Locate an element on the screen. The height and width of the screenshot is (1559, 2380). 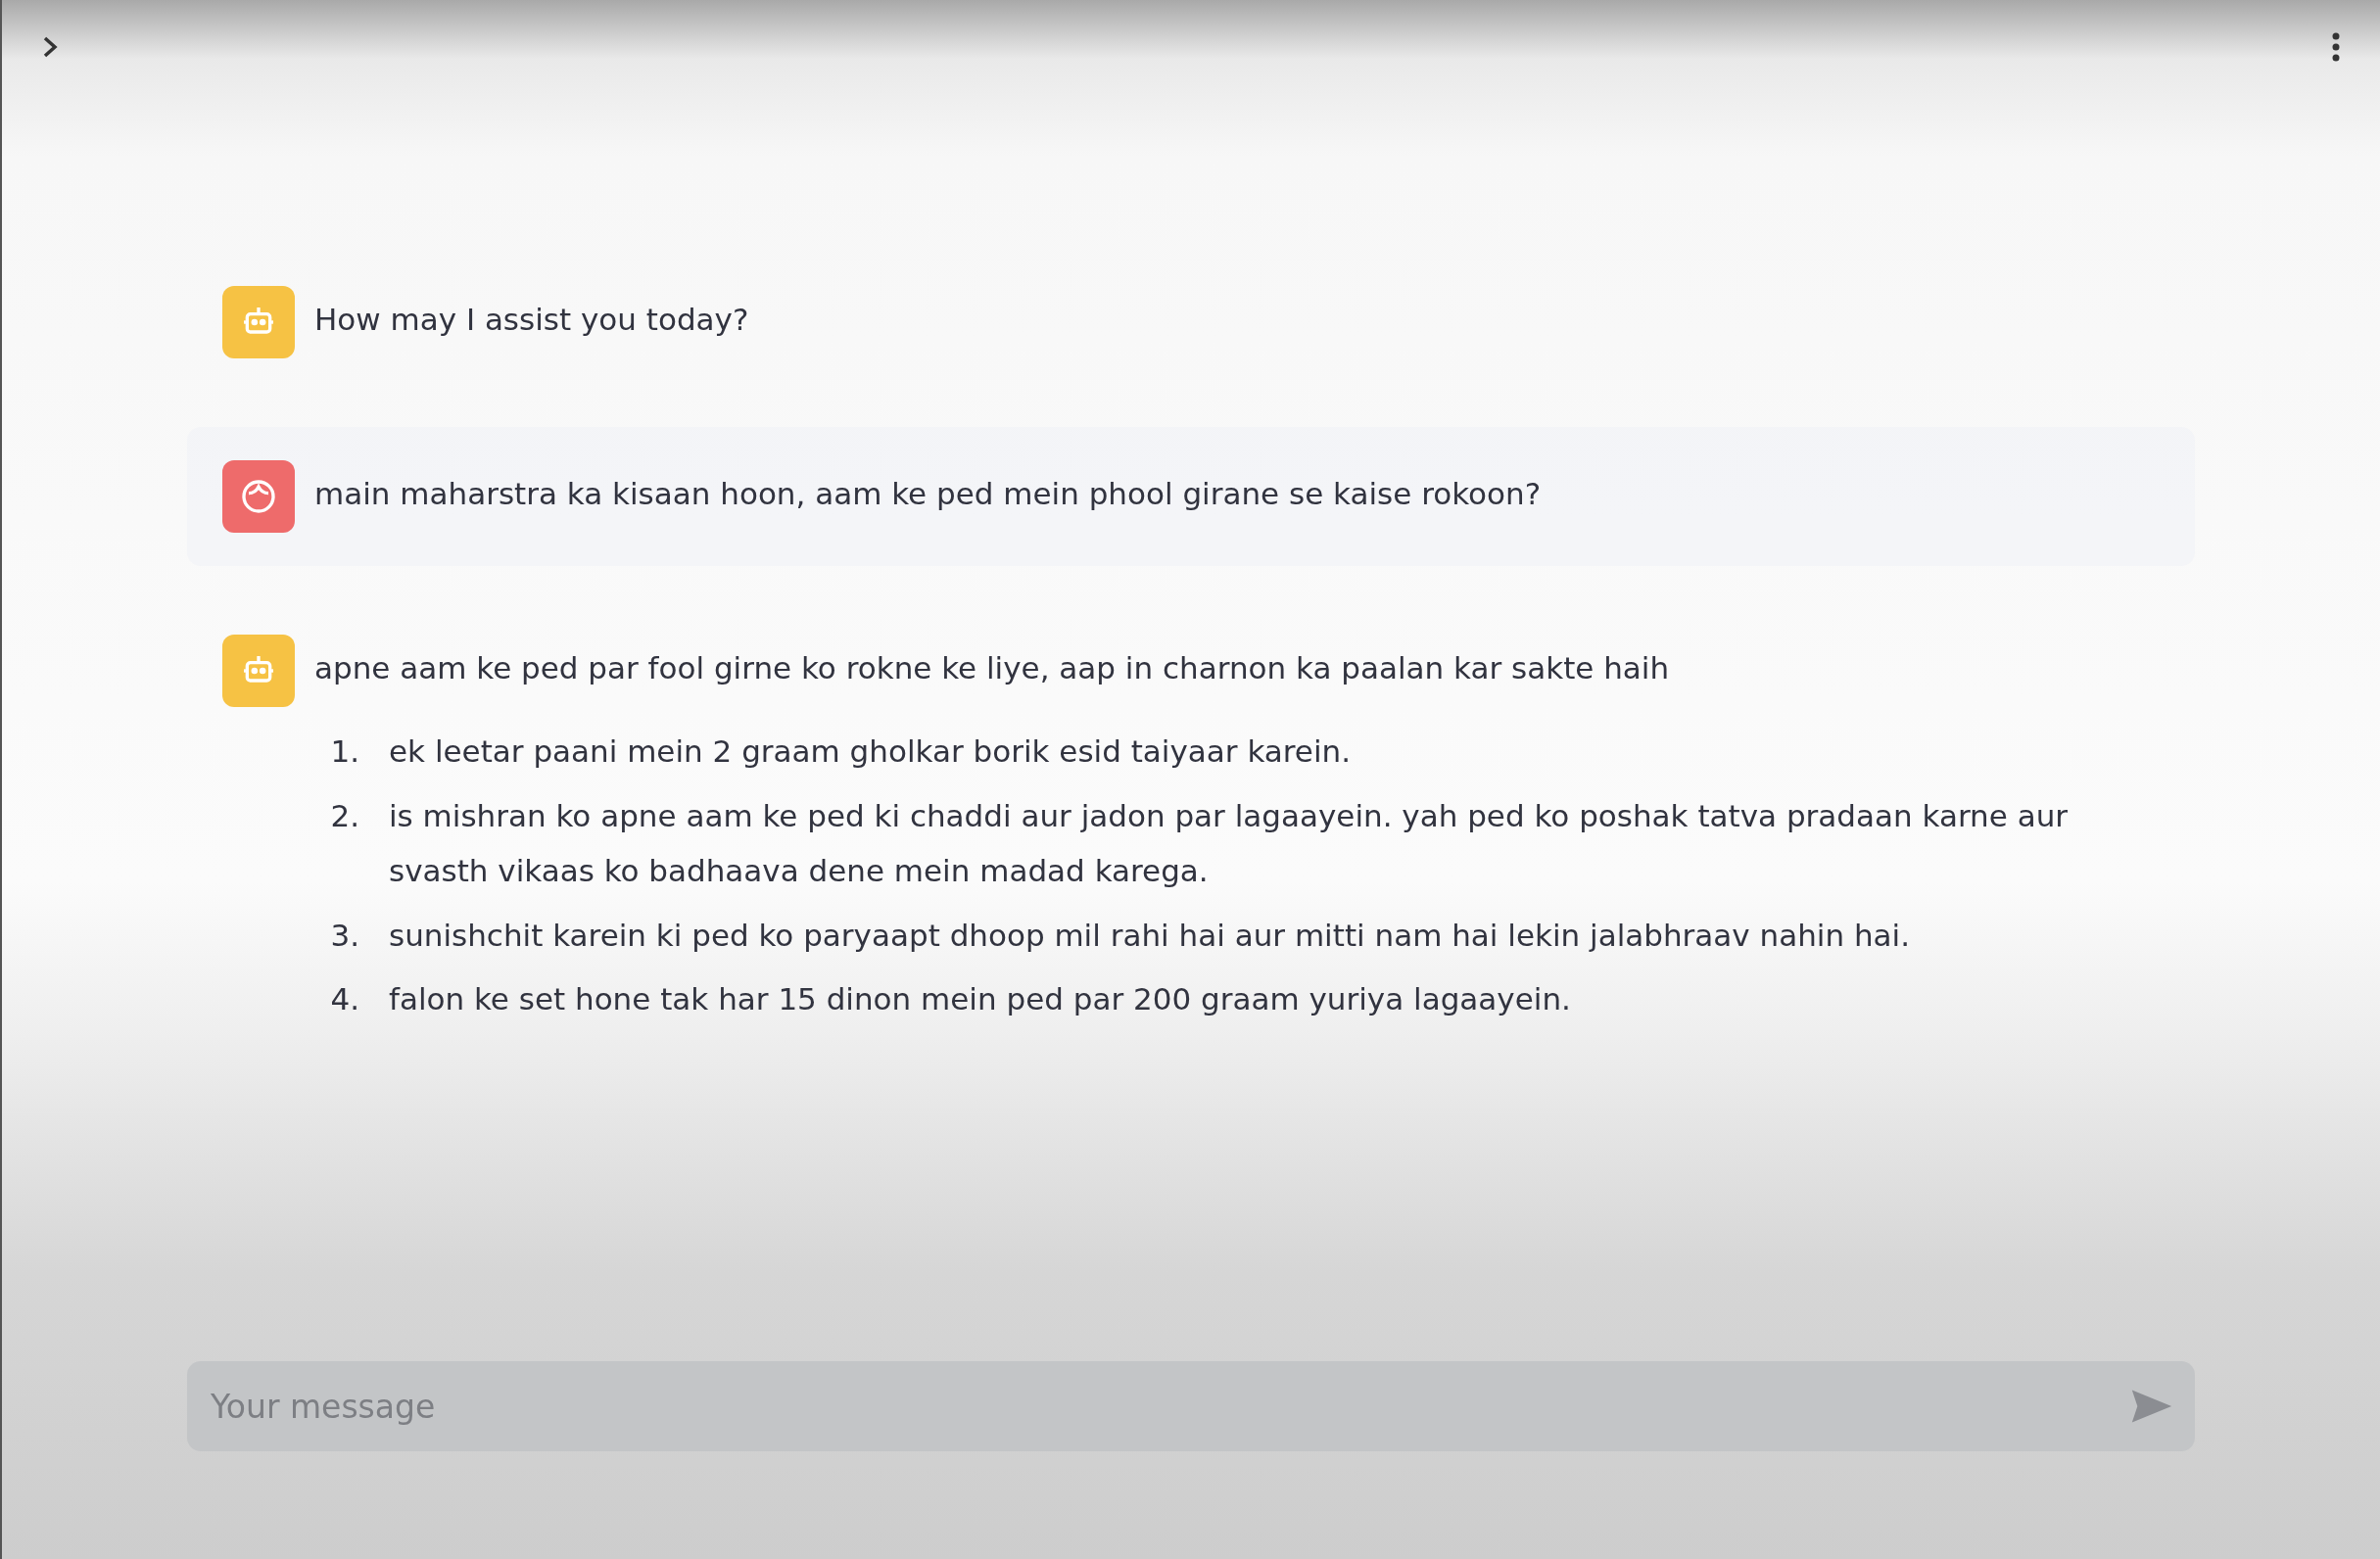
message-text: main maharstra ka kisaan hoon, aam ke ped mein phool girane se kaise rokoon? is located at coordinates (928, 494).